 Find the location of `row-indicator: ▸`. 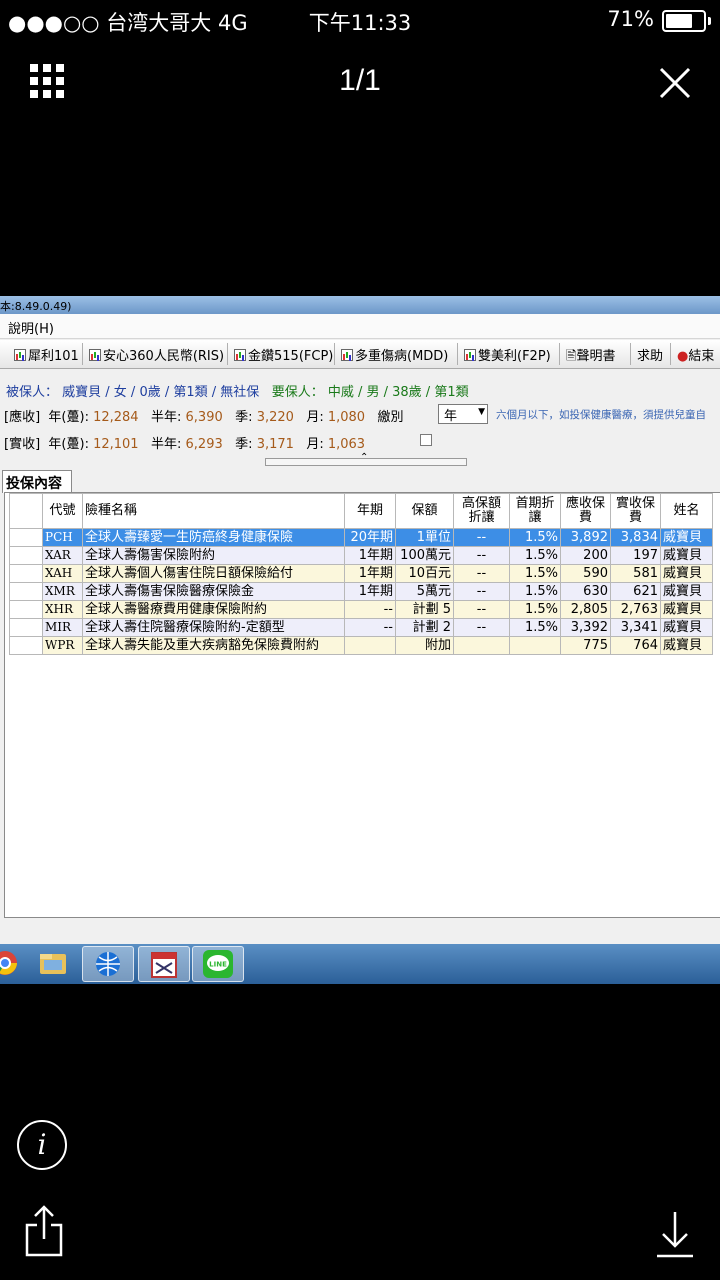

row-indicator: ▸ is located at coordinates (26, 537).